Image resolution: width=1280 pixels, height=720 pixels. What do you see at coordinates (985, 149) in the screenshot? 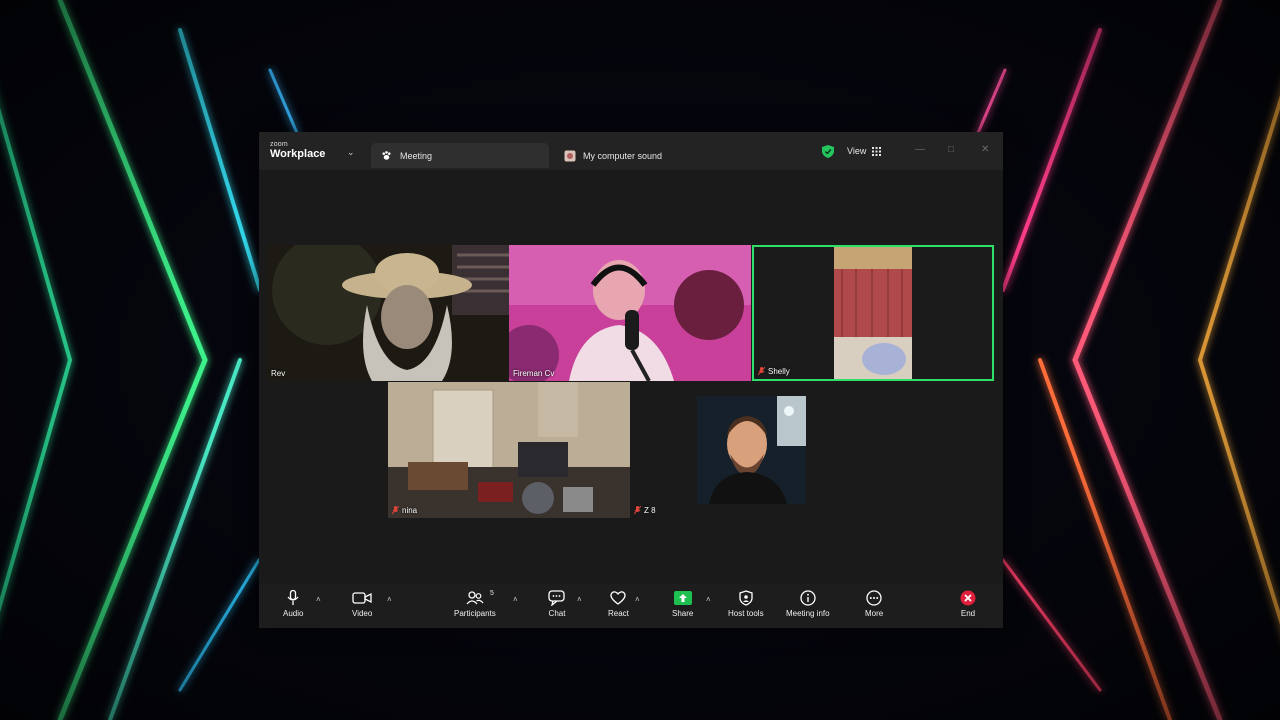
I see `close-icon: ✕` at bounding box center [985, 149].